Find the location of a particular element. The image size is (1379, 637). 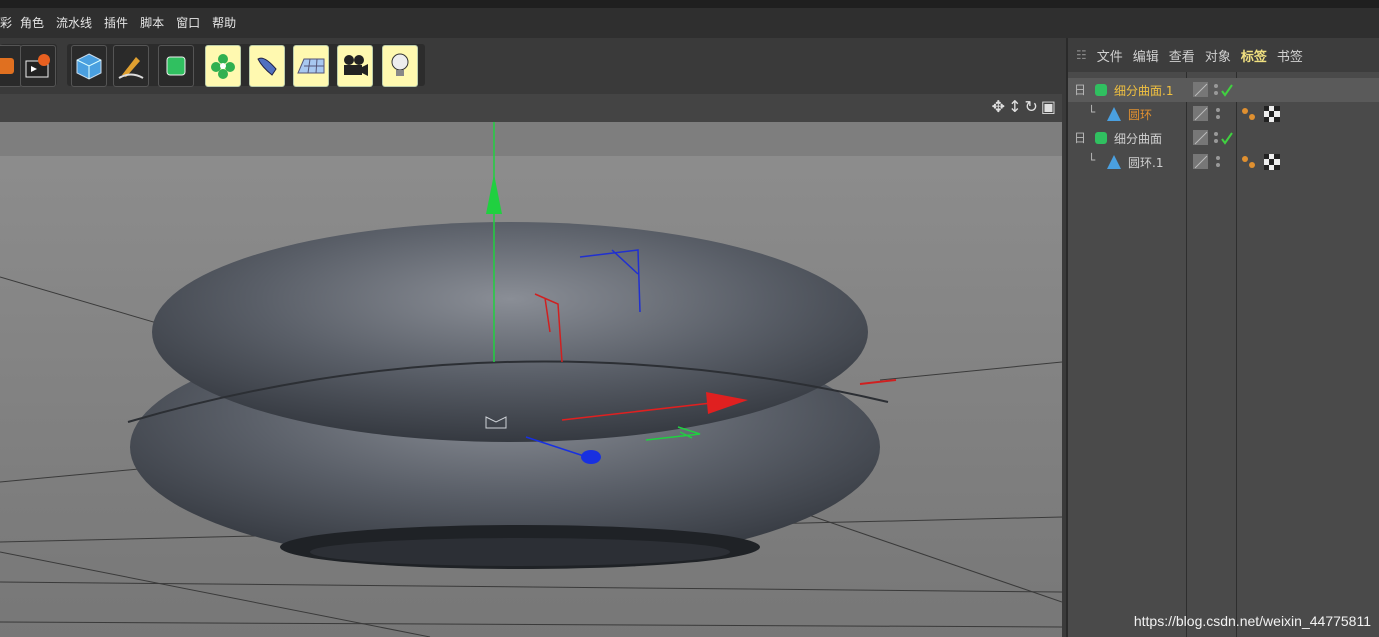

om-menu-bookmarks: 书签 is located at coordinates (1290, 55).